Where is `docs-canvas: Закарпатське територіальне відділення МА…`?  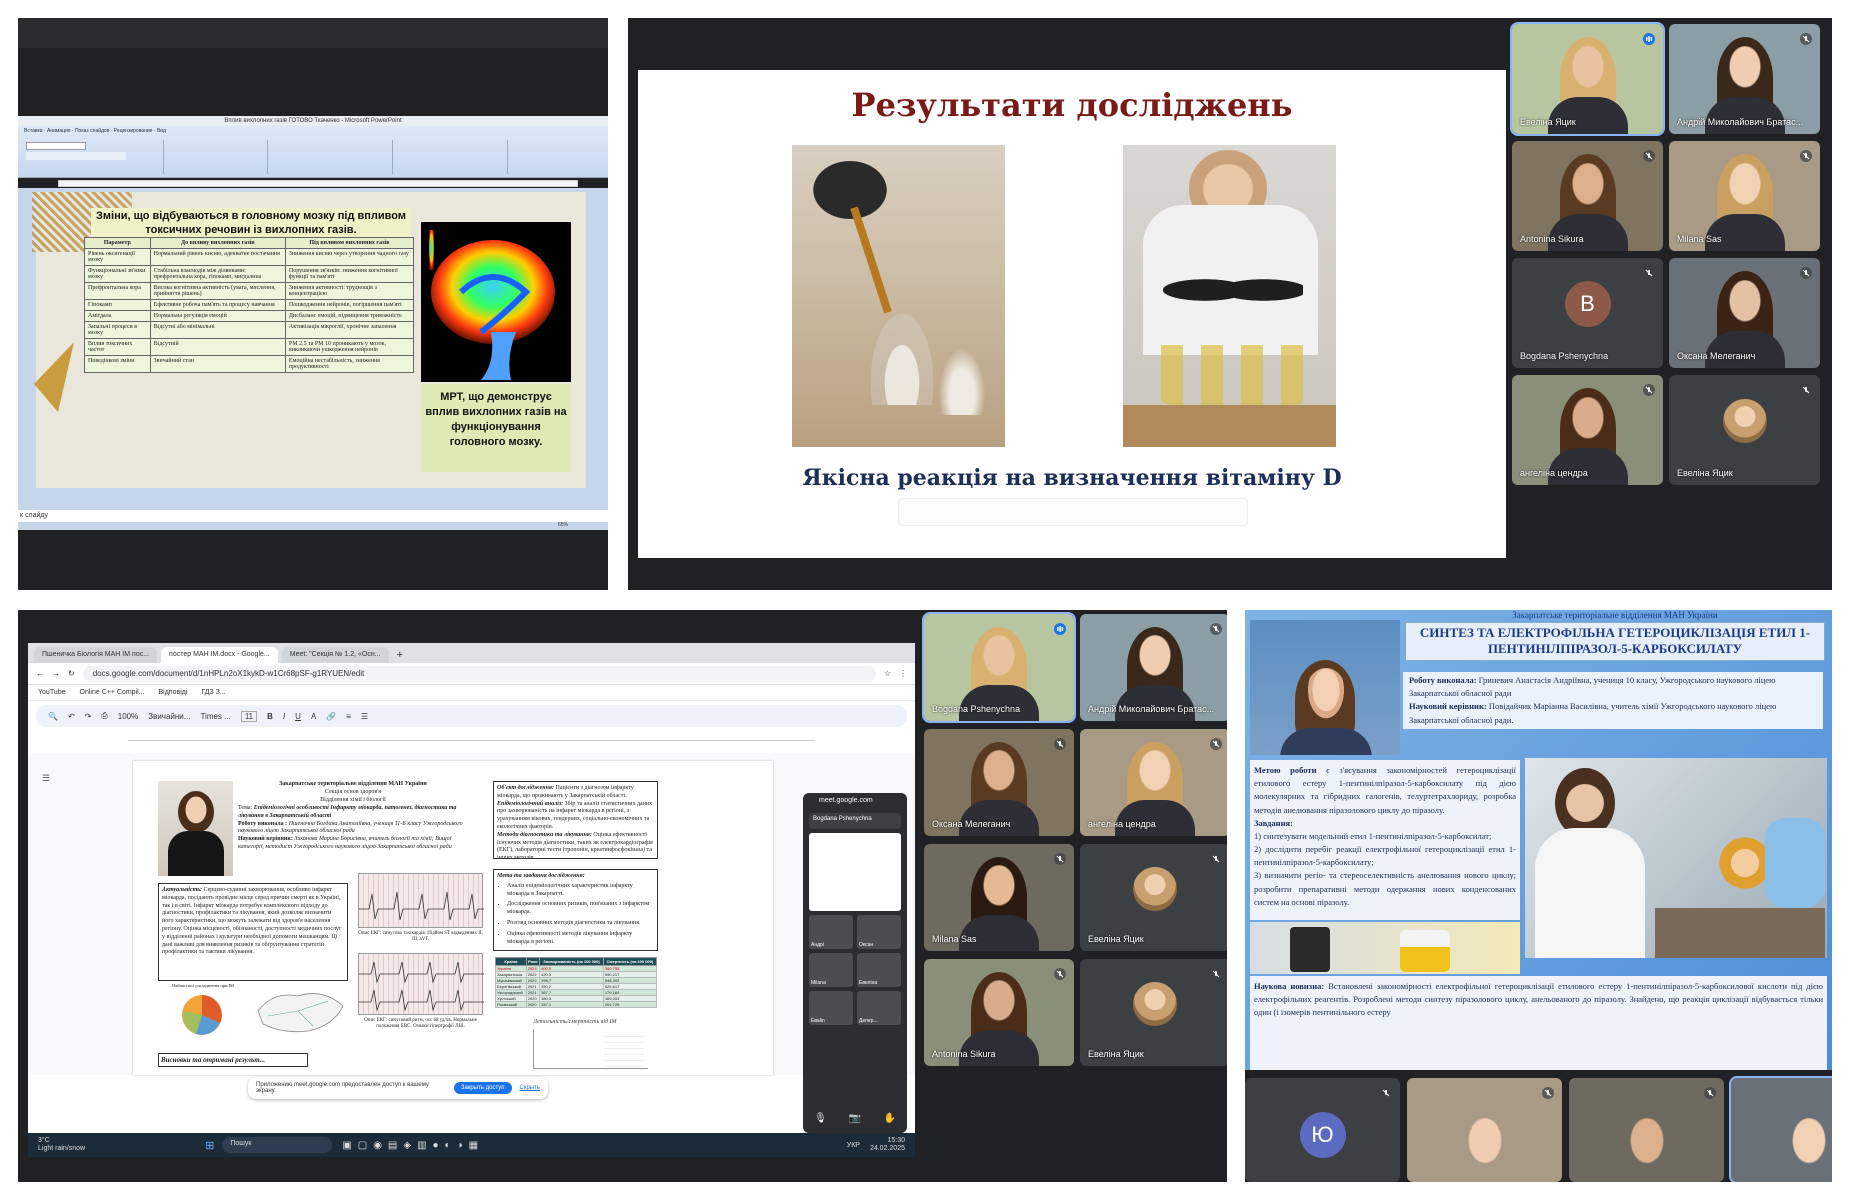
docs-canvas: Закарпатське територіальне відділення МА… is located at coordinates (471, 914).